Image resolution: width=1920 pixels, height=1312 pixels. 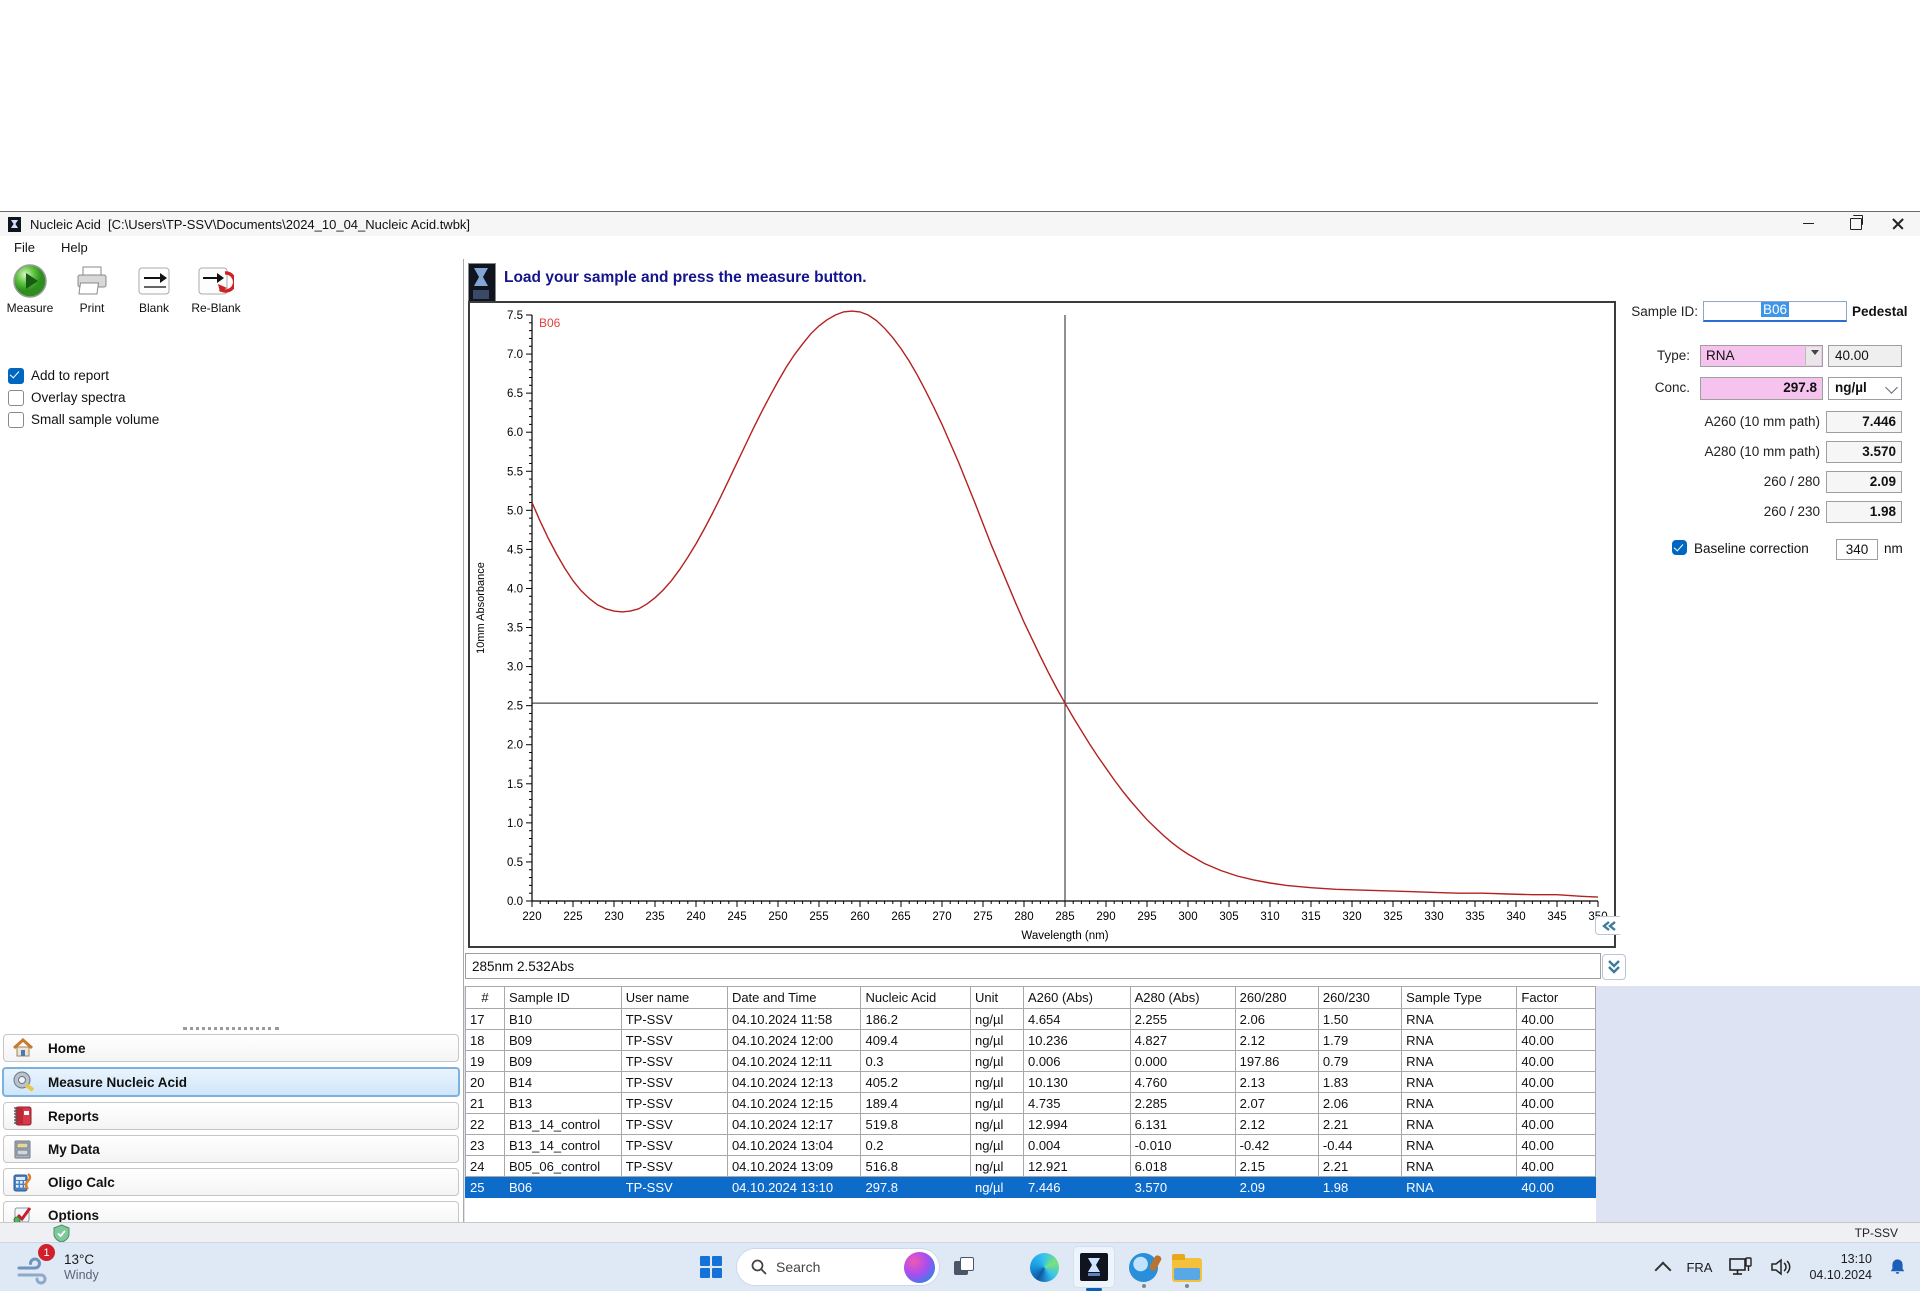 What do you see at coordinates (1897, 1267) in the screenshot?
I see `notifications-bell-icon` at bounding box center [1897, 1267].